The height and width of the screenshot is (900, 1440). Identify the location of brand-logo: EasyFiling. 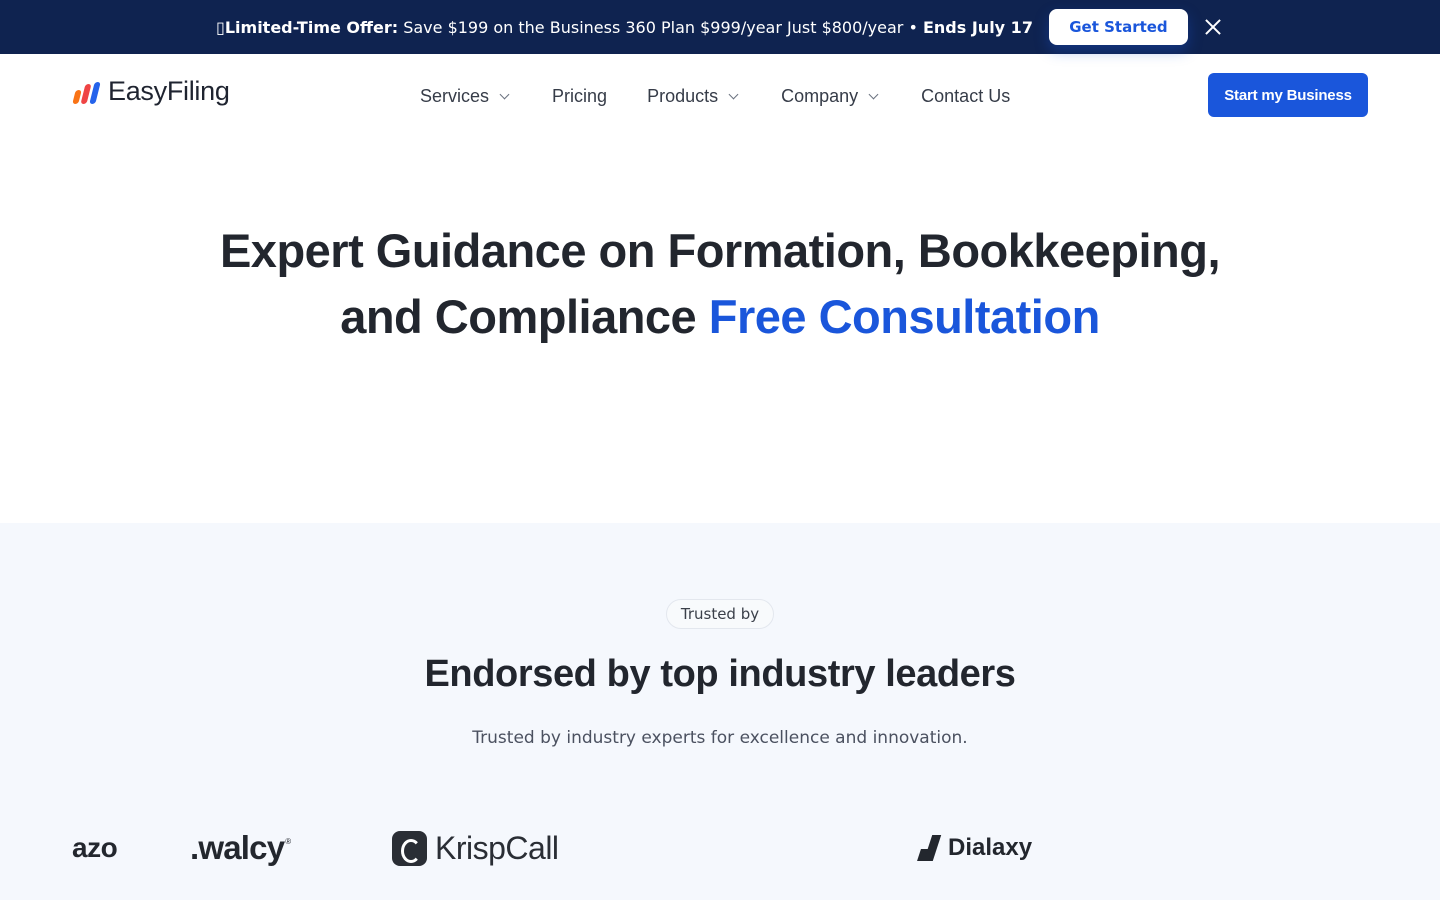
(151, 91).